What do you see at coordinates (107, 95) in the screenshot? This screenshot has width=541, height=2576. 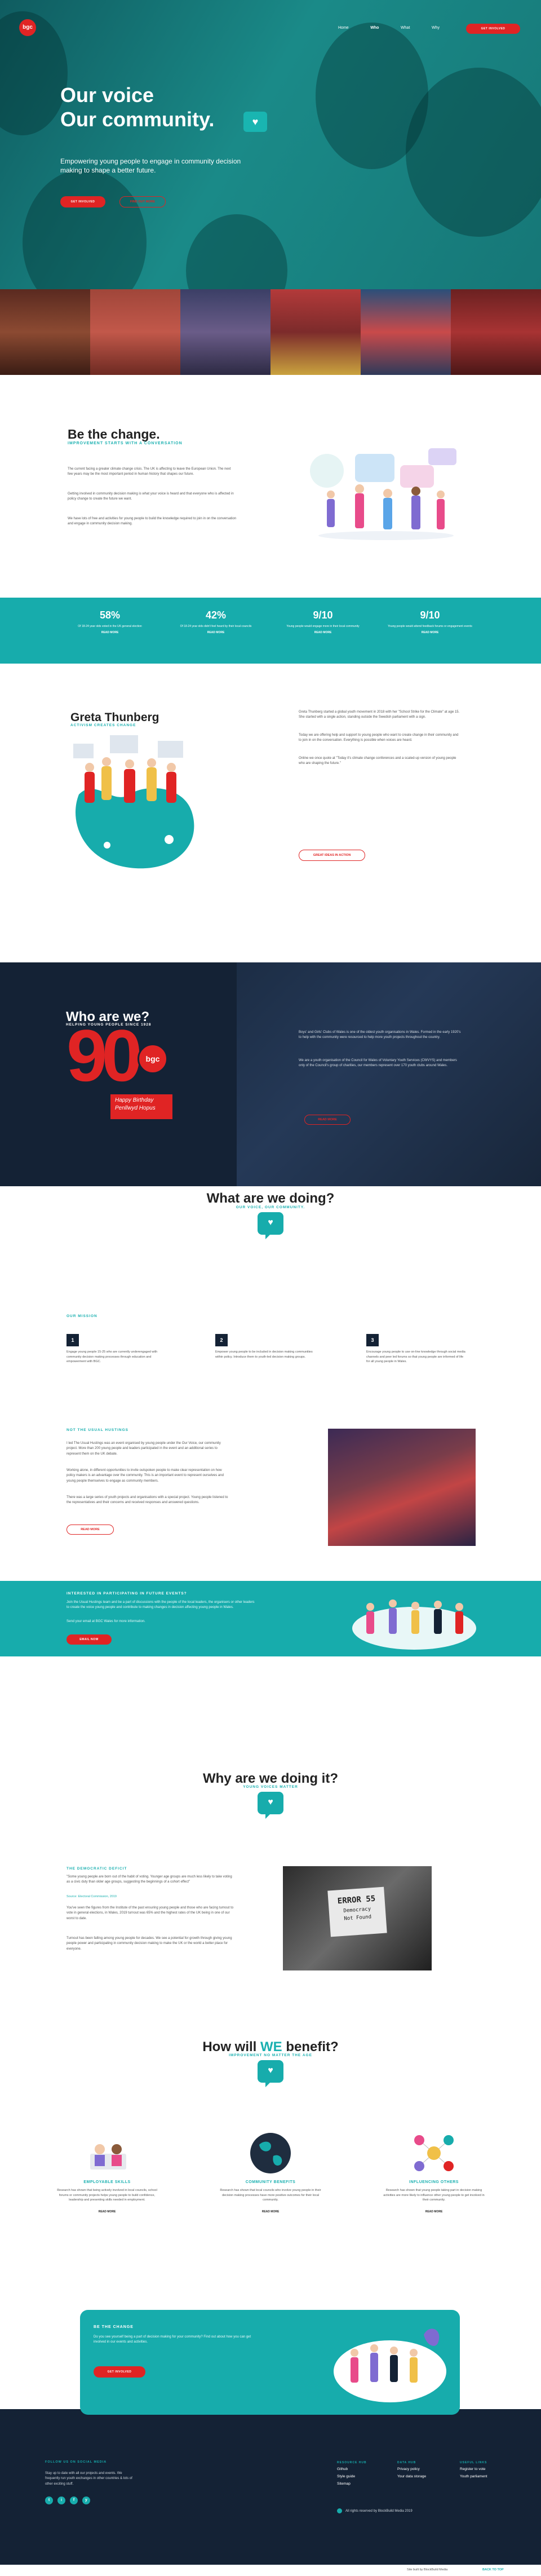 I see `hero-title-line1: Our voice` at bounding box center [107, 95].